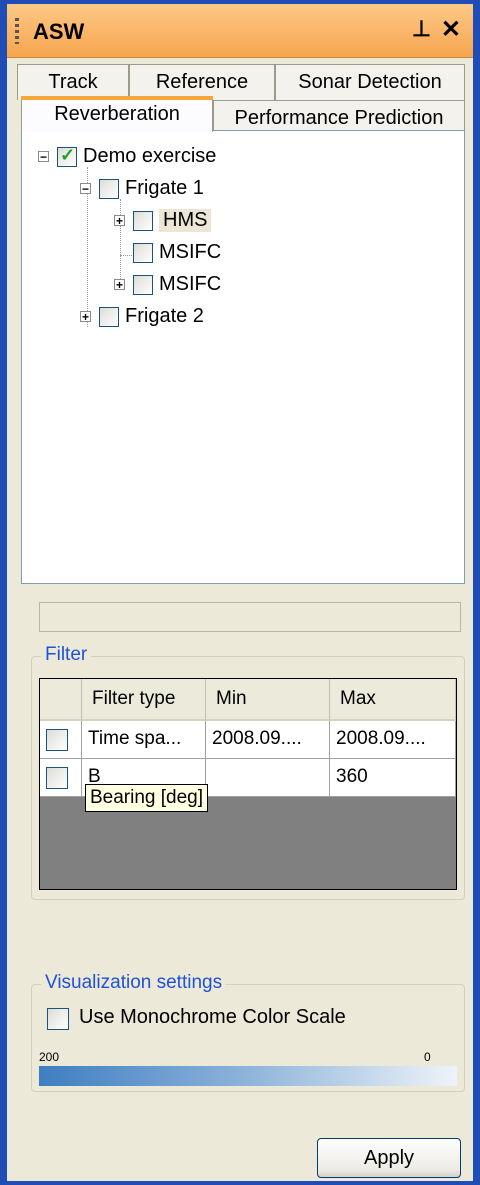 This screenshot has width=480, height=1185. I want to click on grid-header-min: Min, so click(268, 700).